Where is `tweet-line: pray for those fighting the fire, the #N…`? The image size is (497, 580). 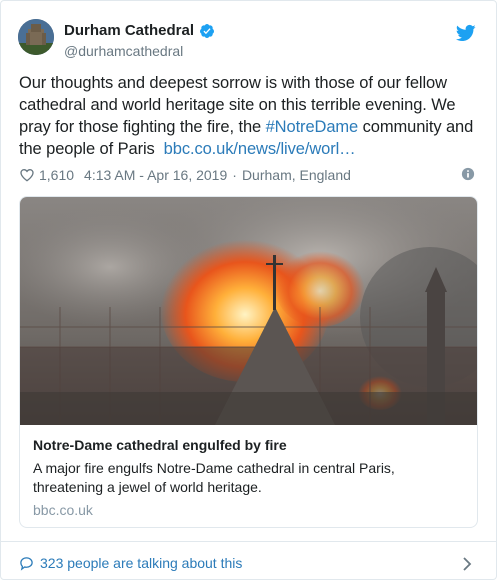
tweet-line: pray for those fighting the fire, the #N… is located at coordinates (254, 127).